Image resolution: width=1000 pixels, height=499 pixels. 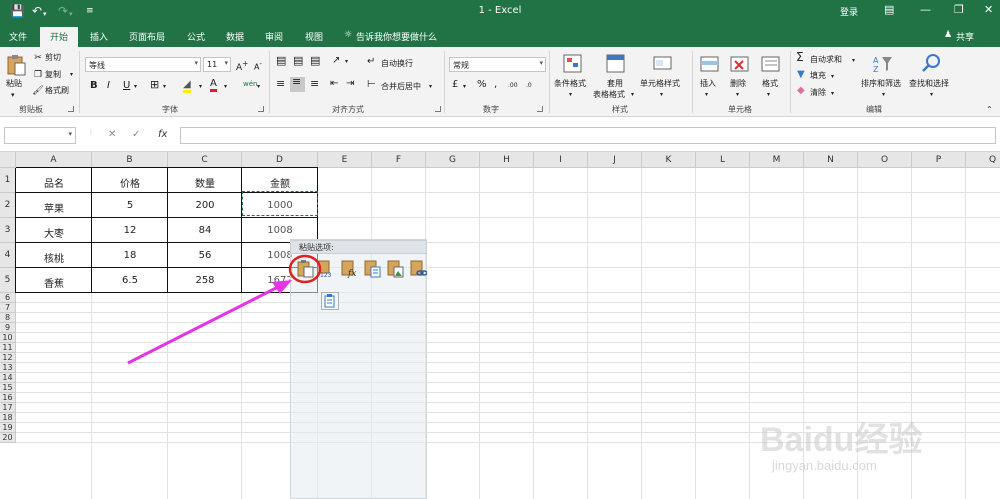 What do you see at coordinates (883, 64) in the screenshot?
I see `sort-filter-icon: A Z` at bounding box center [883, 64].